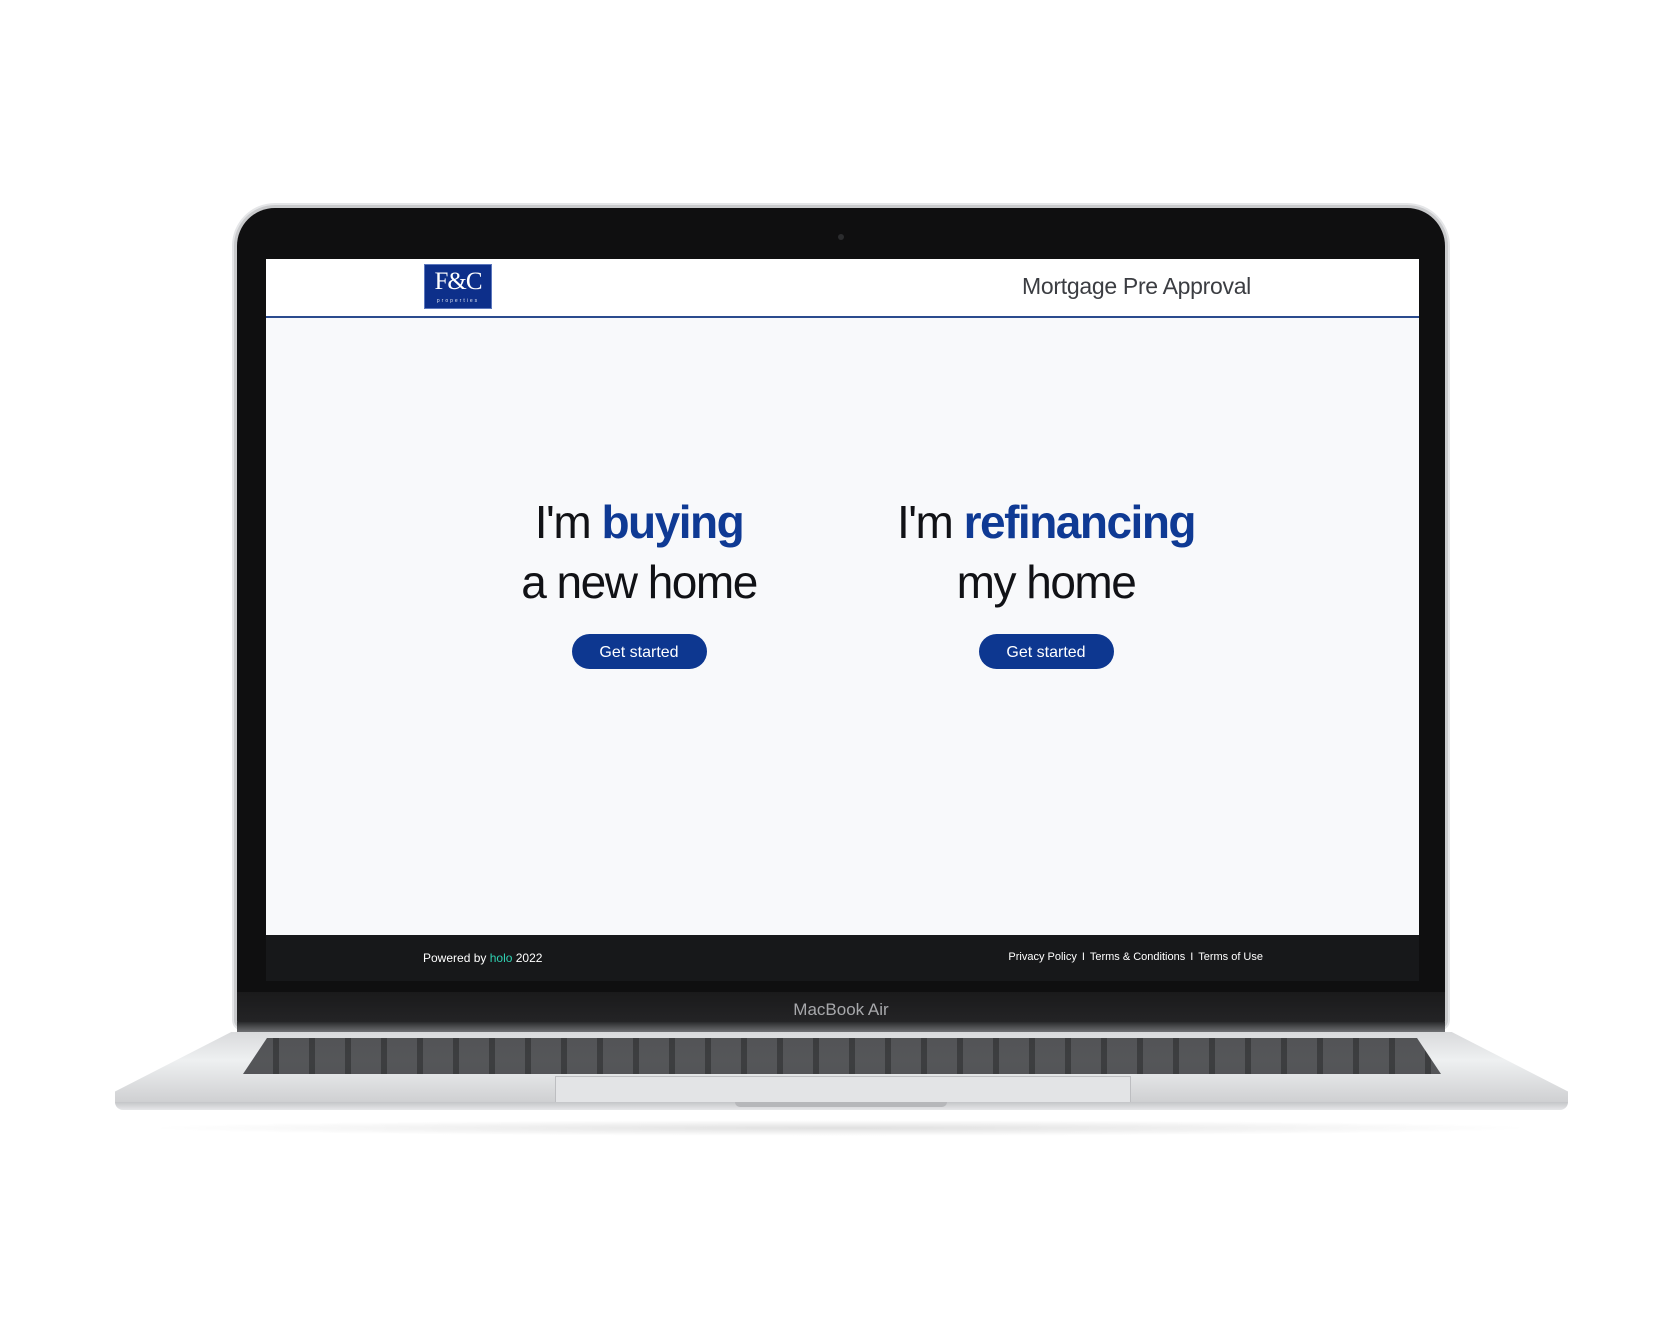 This screenshot has width=1680, height=1331. Describe the element at coordinates (840, 1128) in the screenshot. I see `laptop-shadow` at that location.